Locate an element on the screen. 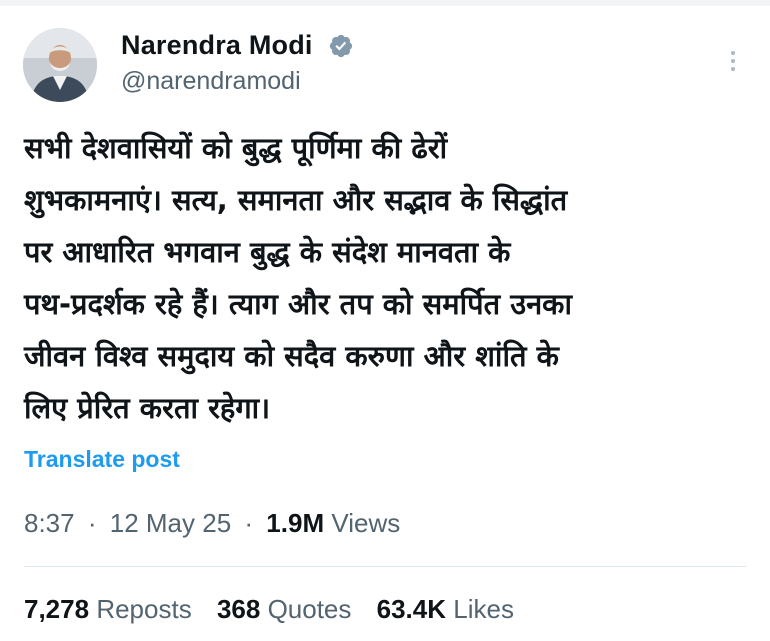 Image resolution: width=770 pixels, height=641 pixels. avatar is located at coordinates (60, 65).